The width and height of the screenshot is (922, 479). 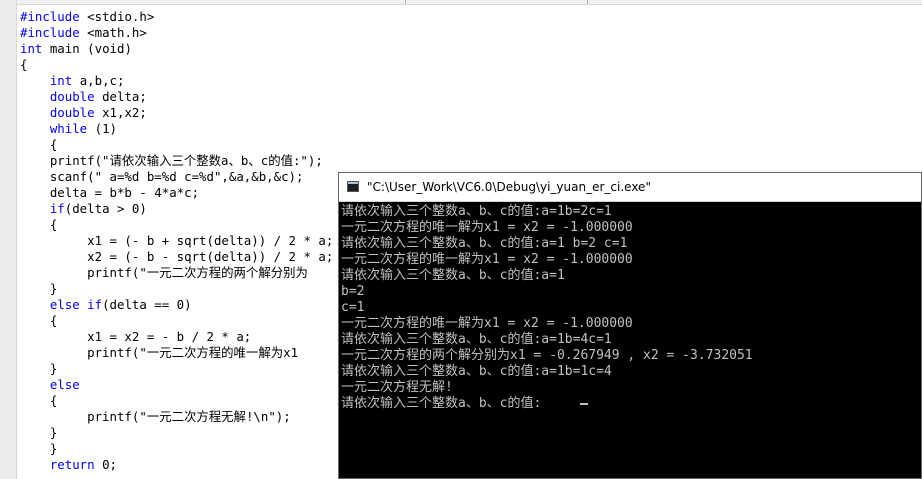 I want to click on code-text: printf("请依次输入三个整数a、b、c的值:");, so click(x=171, y=160).